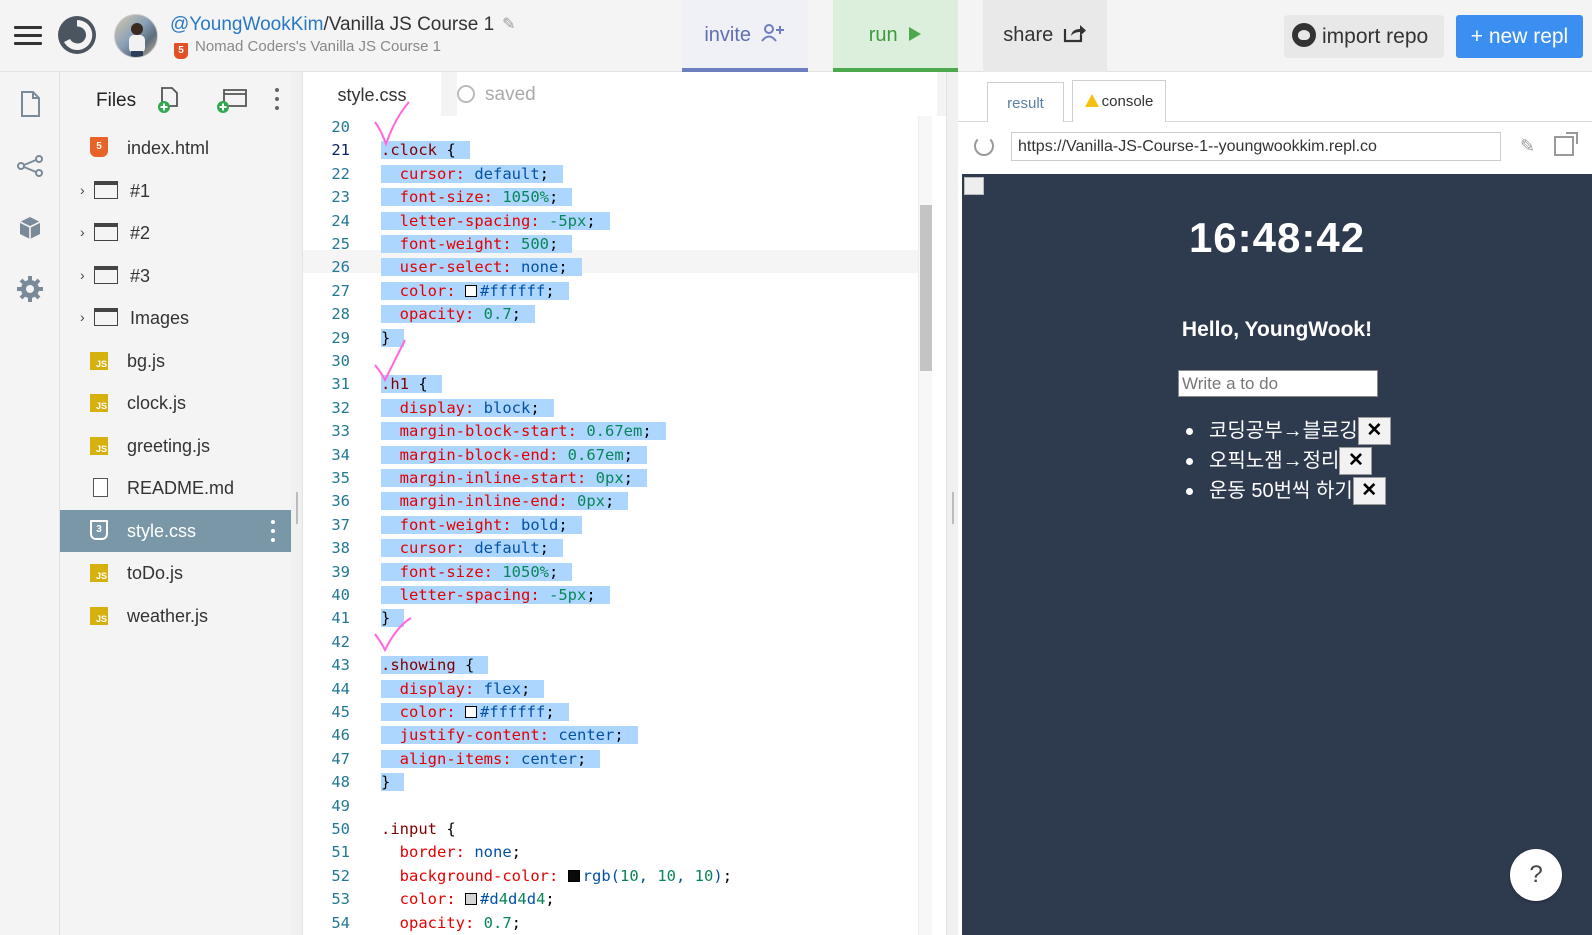 The height and width of the screenshot is (935, 1592). I want to click on code-line: 20, so click(617, 127).